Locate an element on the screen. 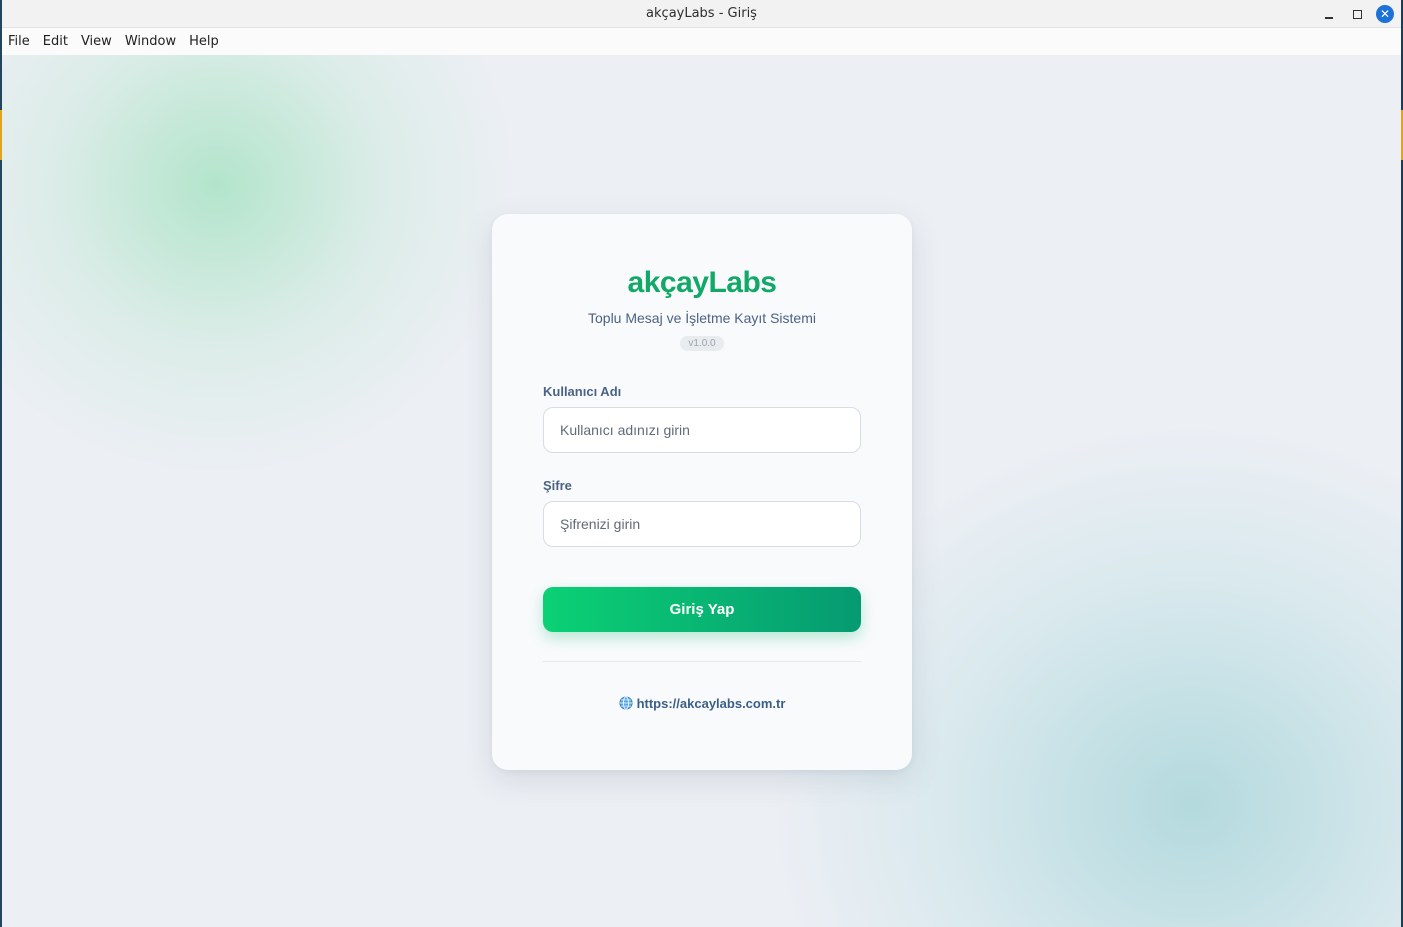 The image size is (1403, 927). password-label: Şifre is located at coordinates (557, 485).